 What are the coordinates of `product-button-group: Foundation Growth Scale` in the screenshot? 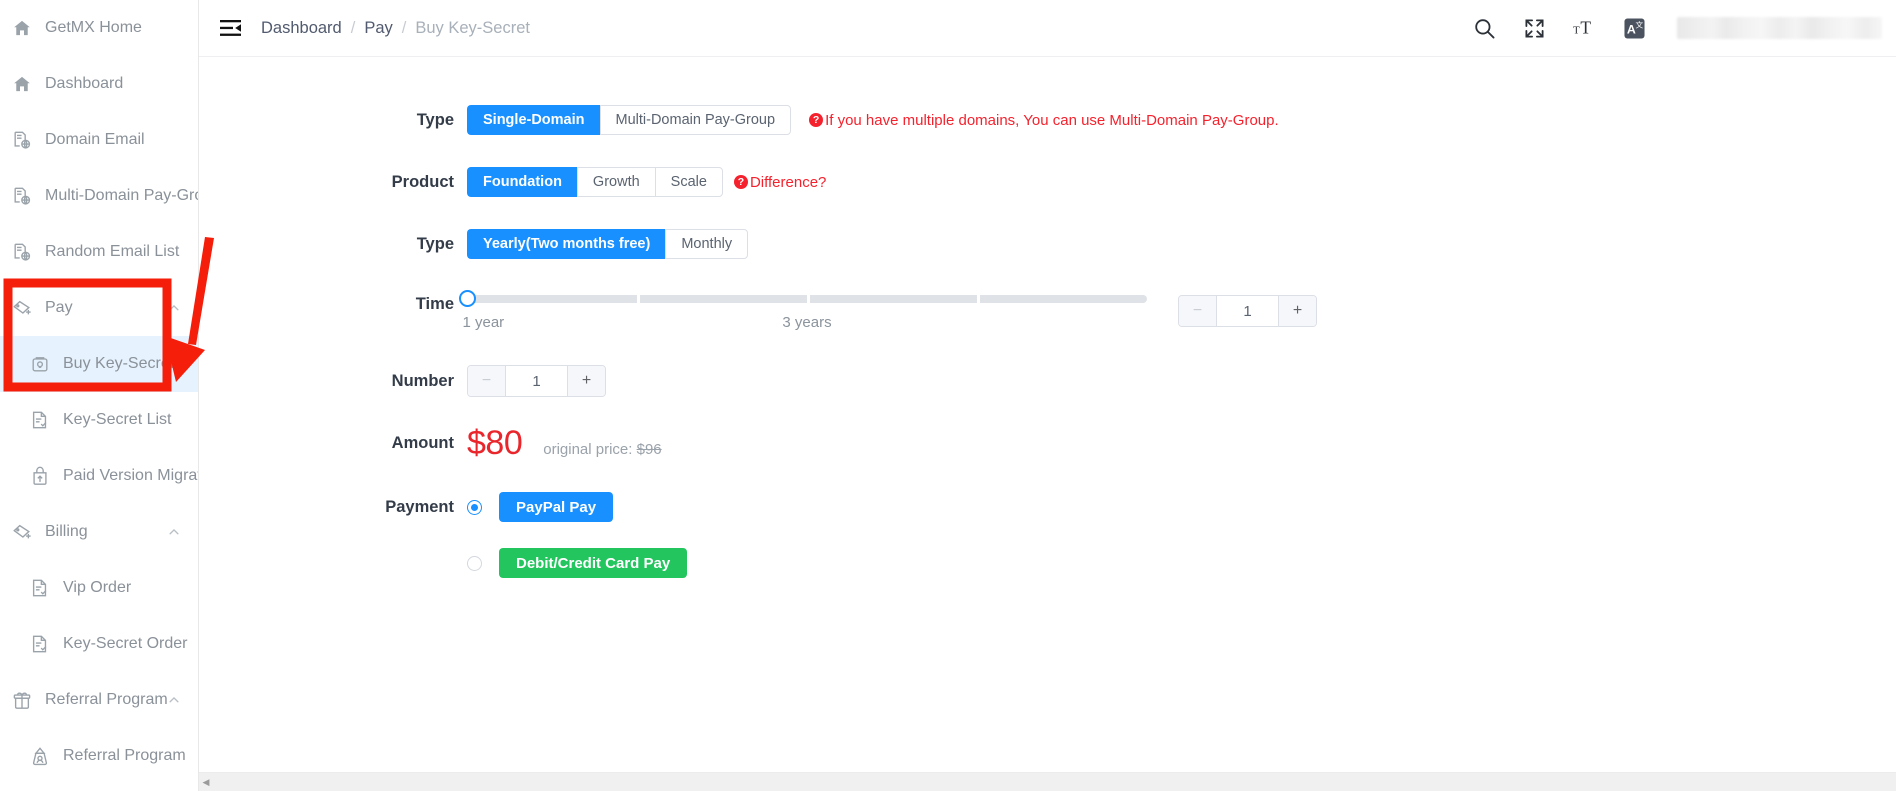 It's located at (595, 182).